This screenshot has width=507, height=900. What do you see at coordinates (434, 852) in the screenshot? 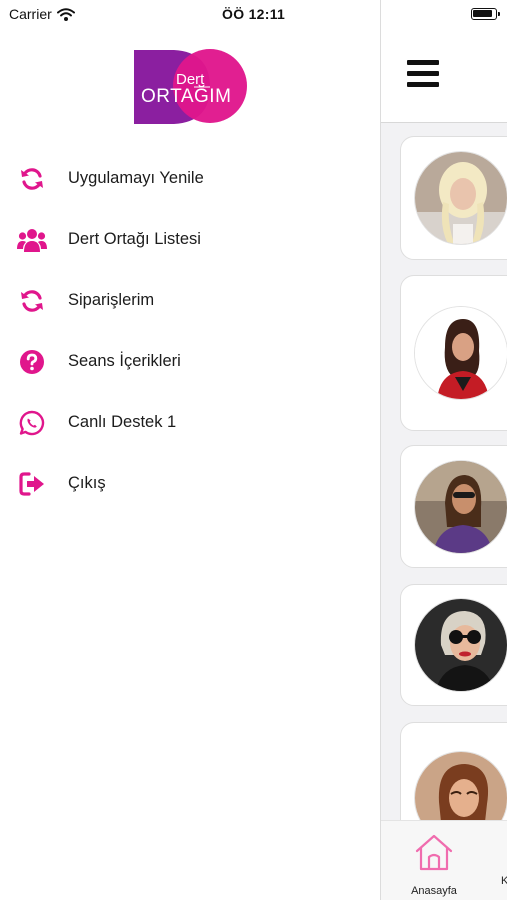
I see `home-icon` at bounding box center [434, 852].